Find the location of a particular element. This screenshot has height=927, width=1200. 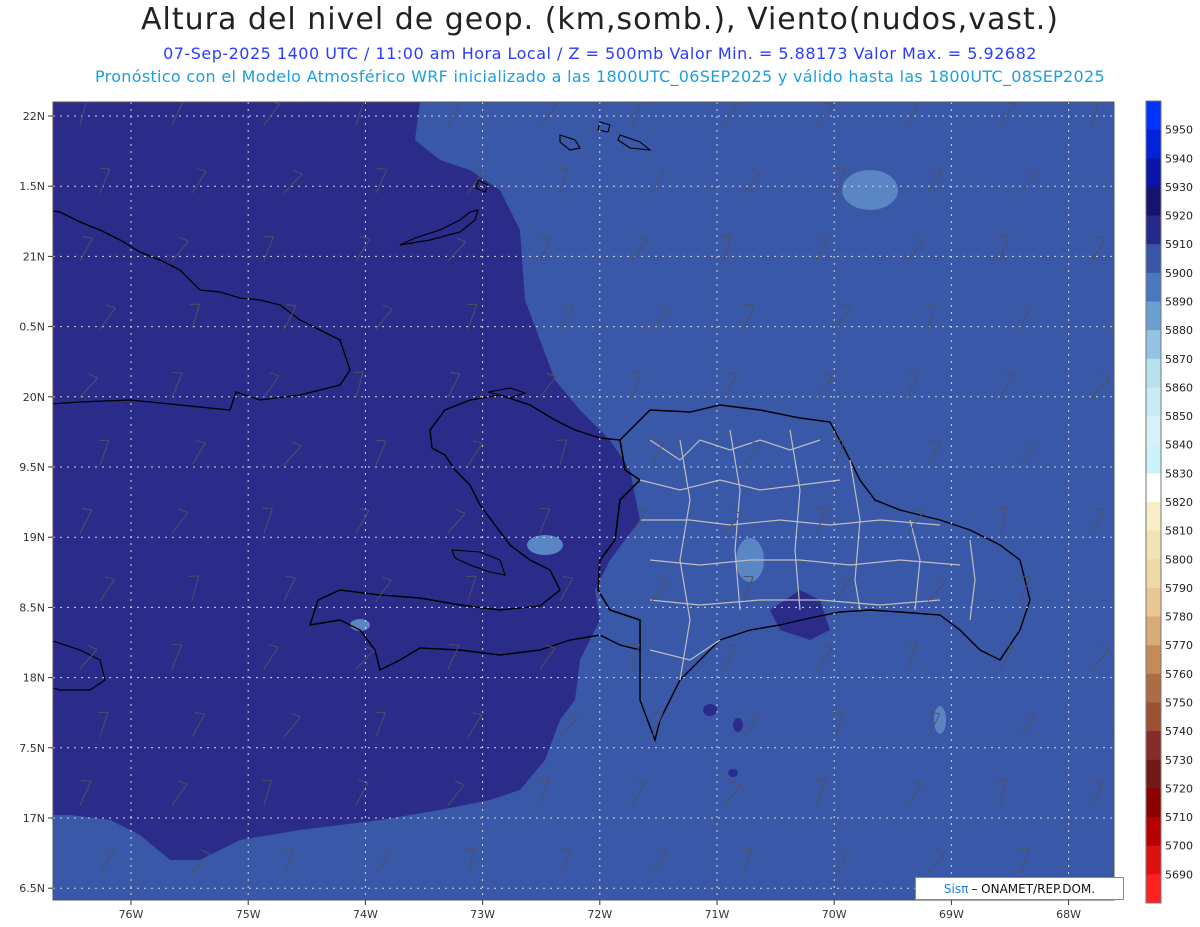

colorbar-label: 5860 is located at coordinates (1179, 387).